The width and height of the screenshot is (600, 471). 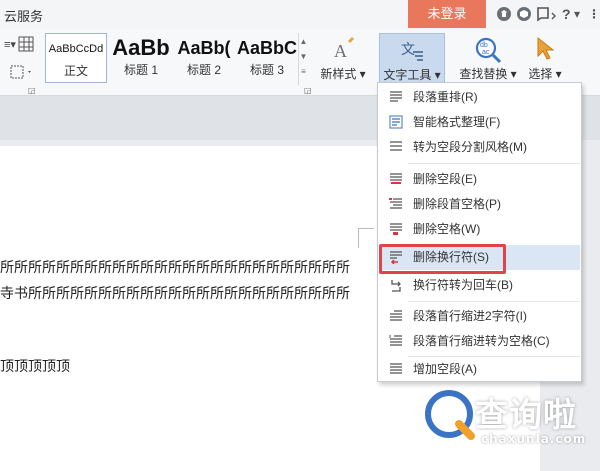 I want to click on menu-item-delete-empty-paragraphs: 删除空段(E), so click(x=479, y=179).